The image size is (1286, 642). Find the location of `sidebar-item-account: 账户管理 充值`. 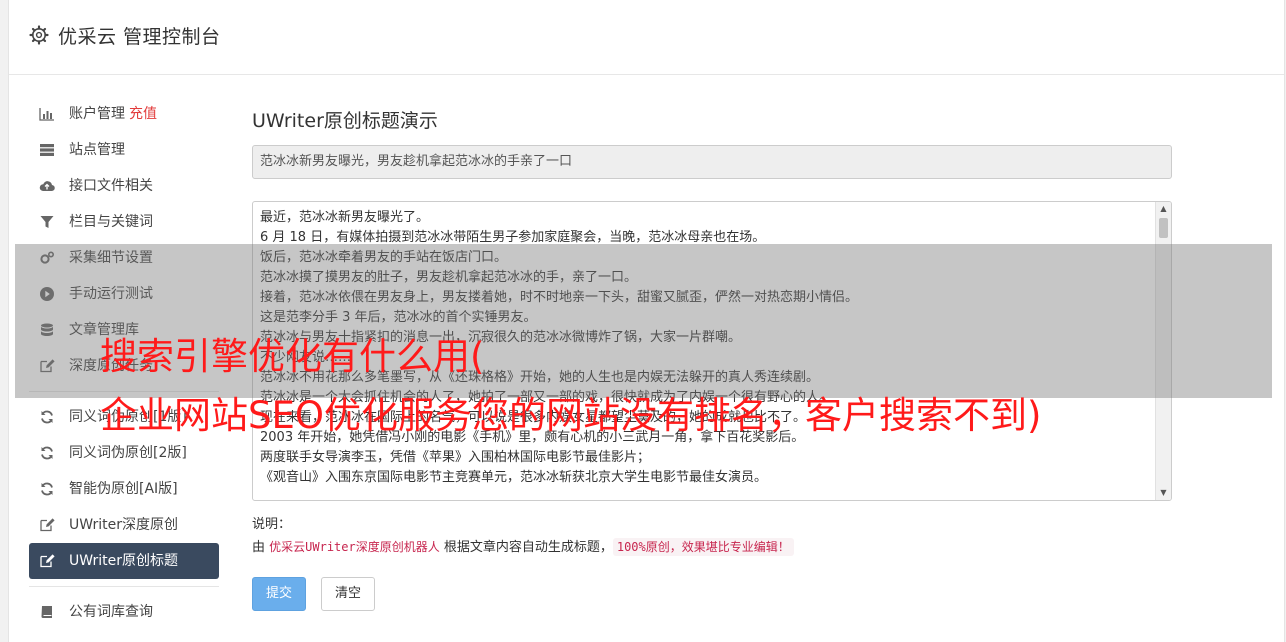

sidebar-item-account: 账户管理 充值 is located at coordinates (124, 114).